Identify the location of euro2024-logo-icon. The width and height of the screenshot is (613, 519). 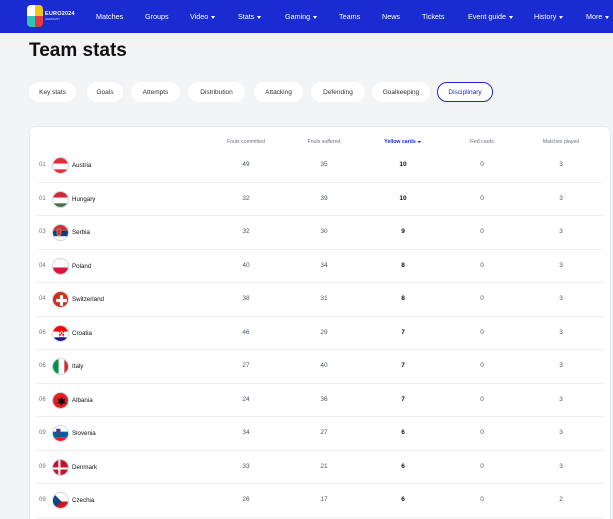
(35, 16).